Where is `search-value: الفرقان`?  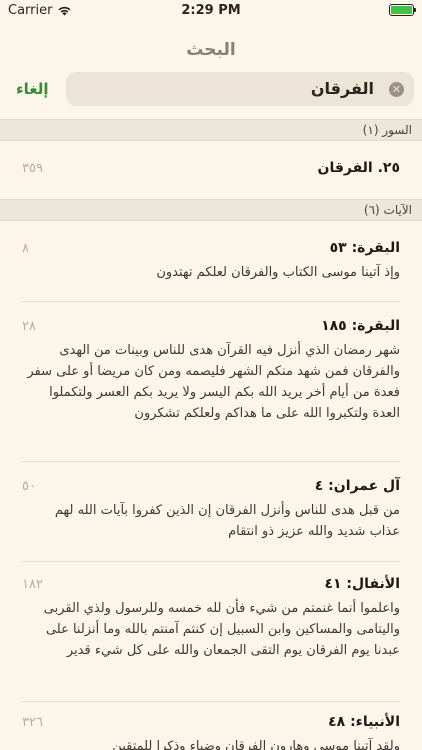
search-value: الفرقان is located at coordinates (342, 88).